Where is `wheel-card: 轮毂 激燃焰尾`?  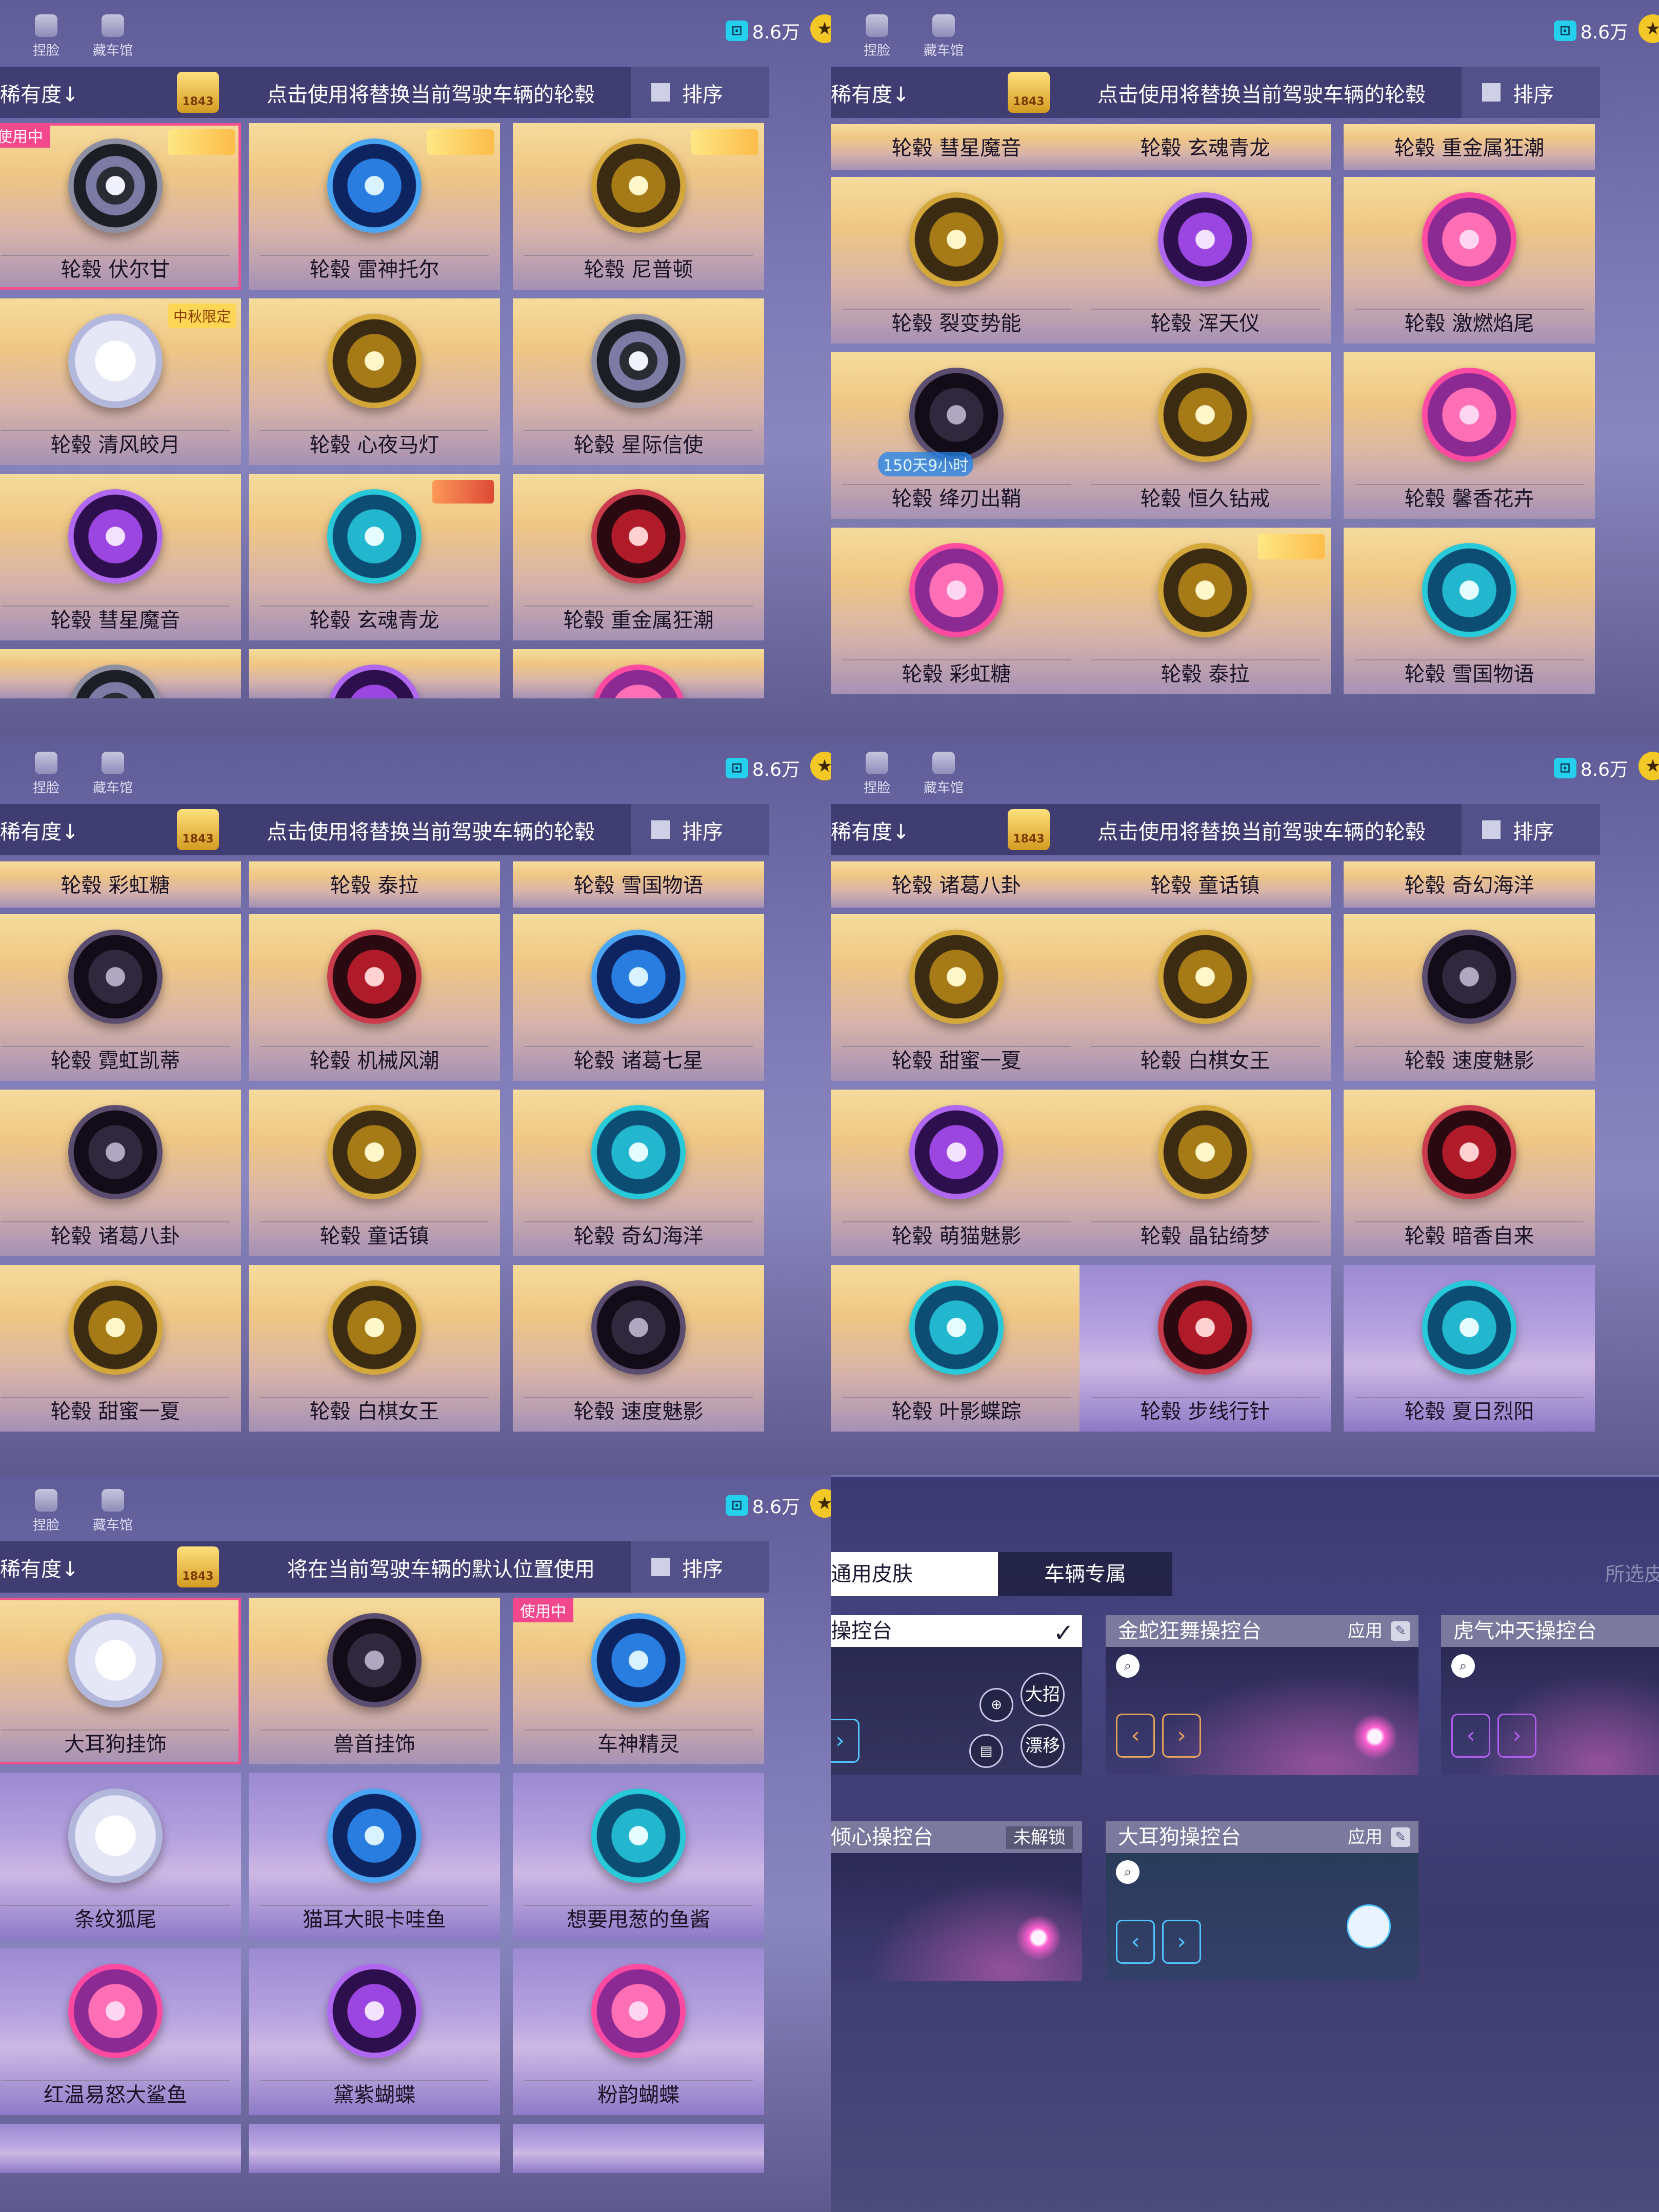 wheel-card: 轮毂 激燃焰尾 is located at coordinates (1469, 260).